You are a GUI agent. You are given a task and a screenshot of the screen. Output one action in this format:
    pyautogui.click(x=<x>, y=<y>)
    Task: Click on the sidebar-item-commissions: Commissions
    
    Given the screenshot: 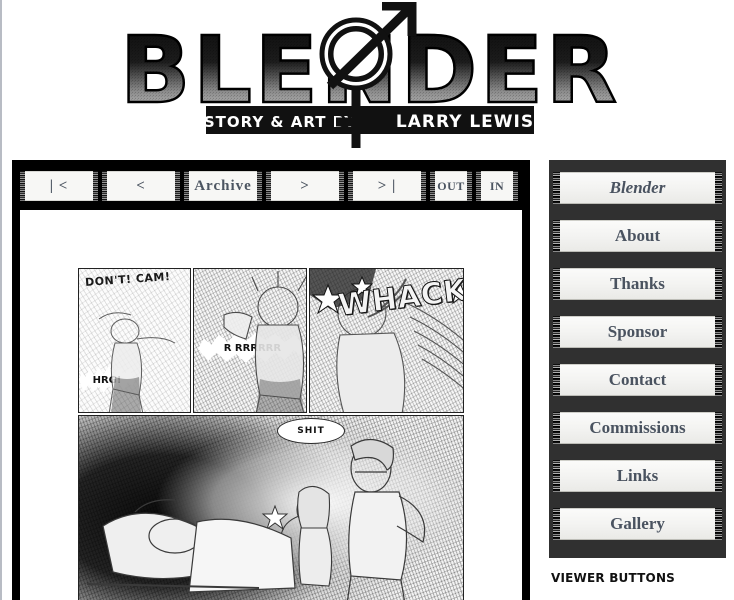 What is the action you would take?
    pyautogui.click(x=637, y=428)
    